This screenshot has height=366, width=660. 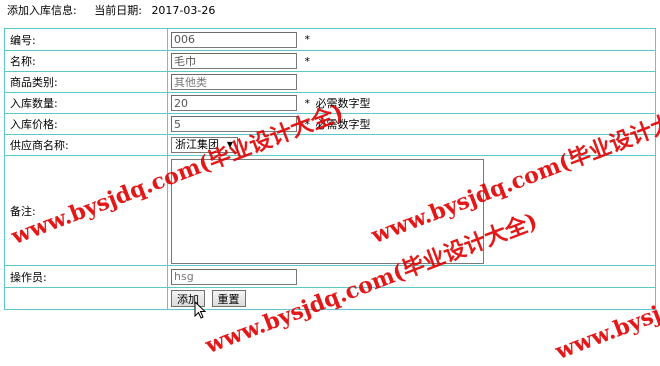 I want to click on category-input, so click(x=234, y=82).